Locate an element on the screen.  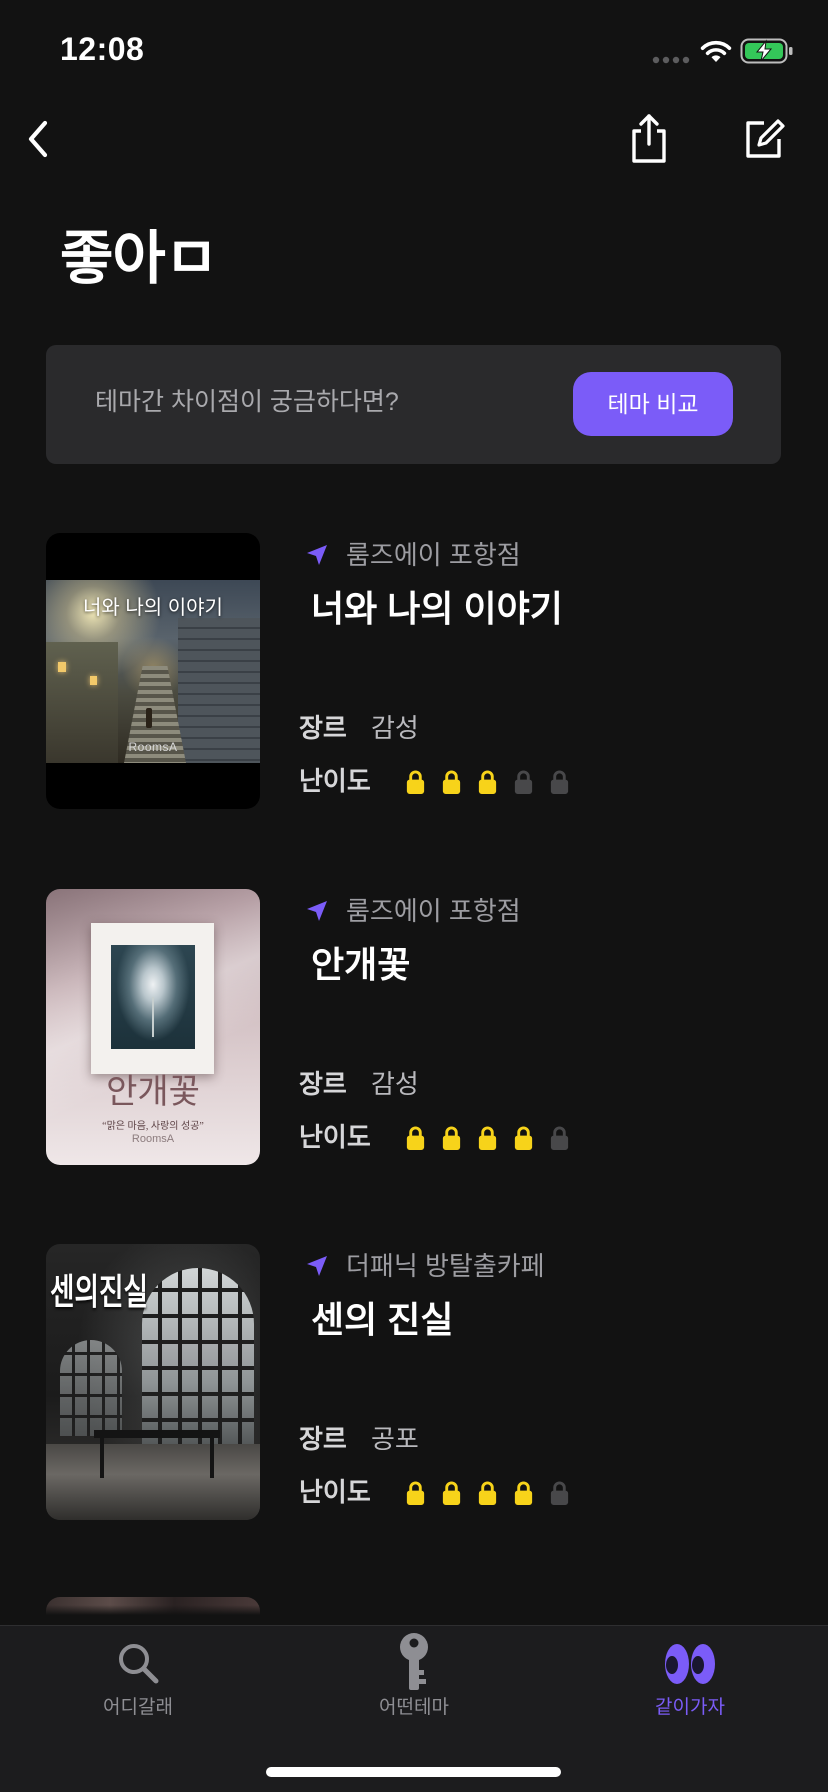
cover-picture-frame is located at coordinates (152, 998).